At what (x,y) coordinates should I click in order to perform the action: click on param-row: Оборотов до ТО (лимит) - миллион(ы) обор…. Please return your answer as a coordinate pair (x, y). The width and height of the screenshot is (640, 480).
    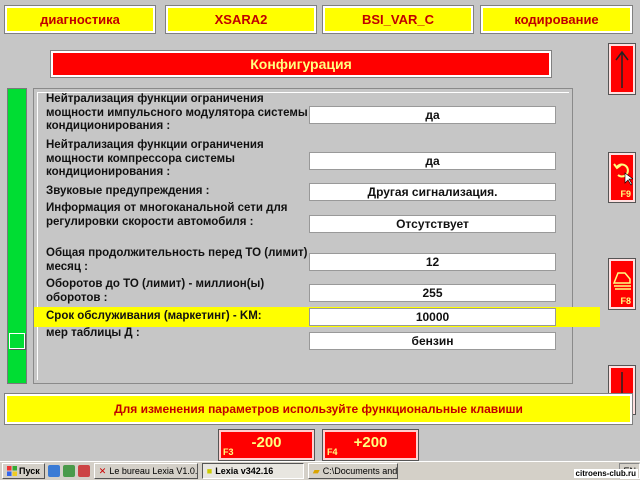
    Looking at the image, I should click on (319, 293).